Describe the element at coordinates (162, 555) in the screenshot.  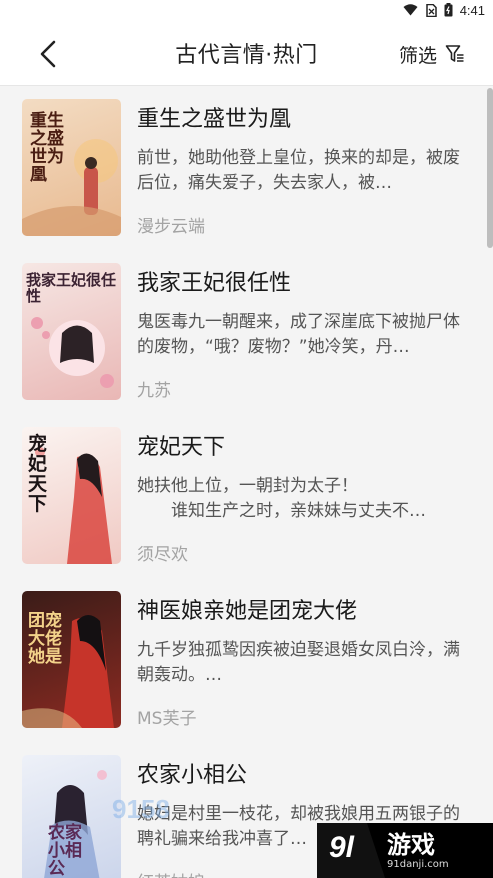
I see `book-author: 须尽欢` at that location.